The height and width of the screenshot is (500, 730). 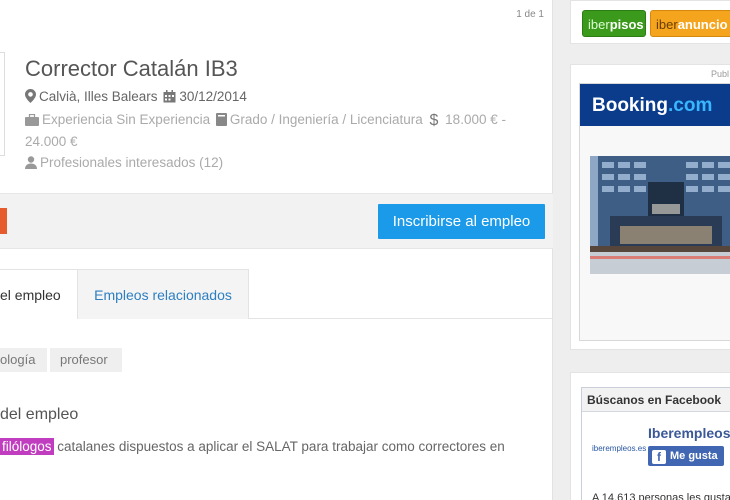 What do you see at coordinates (690, 23) in the screenshot?
I see `iberanuncio-logo: iberanuncio` at bounding box center [690, 23].